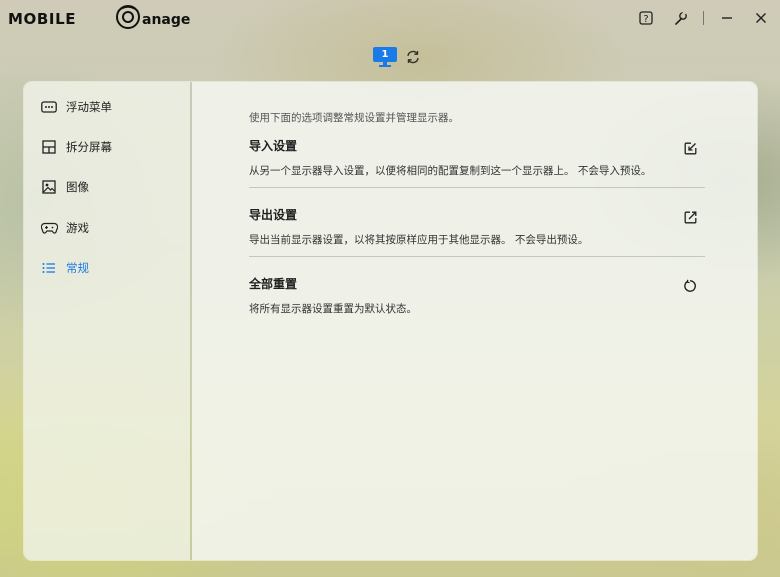 This screenshot has width=780, height=577. What do you see at coordinates (77, 268) in the screenshot?
I see `sidebar-item-label: 常规` at bounding box center [77, 268].